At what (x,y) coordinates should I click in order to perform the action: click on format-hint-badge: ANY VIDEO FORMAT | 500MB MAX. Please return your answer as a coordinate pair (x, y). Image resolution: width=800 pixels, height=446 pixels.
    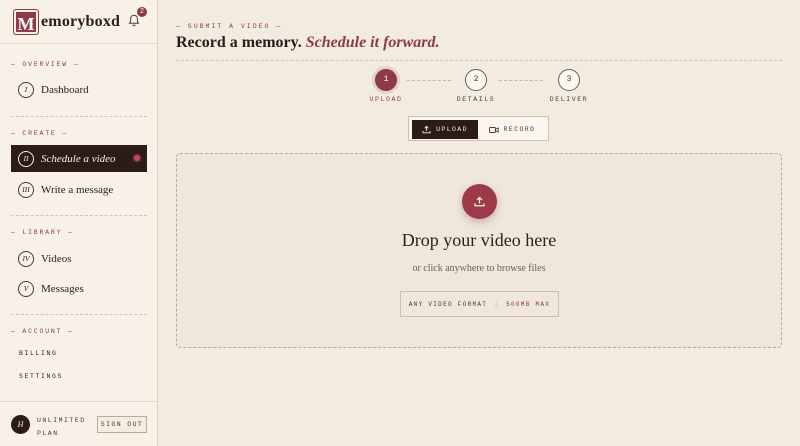
    Looking at the image, I should click on (479, 304).